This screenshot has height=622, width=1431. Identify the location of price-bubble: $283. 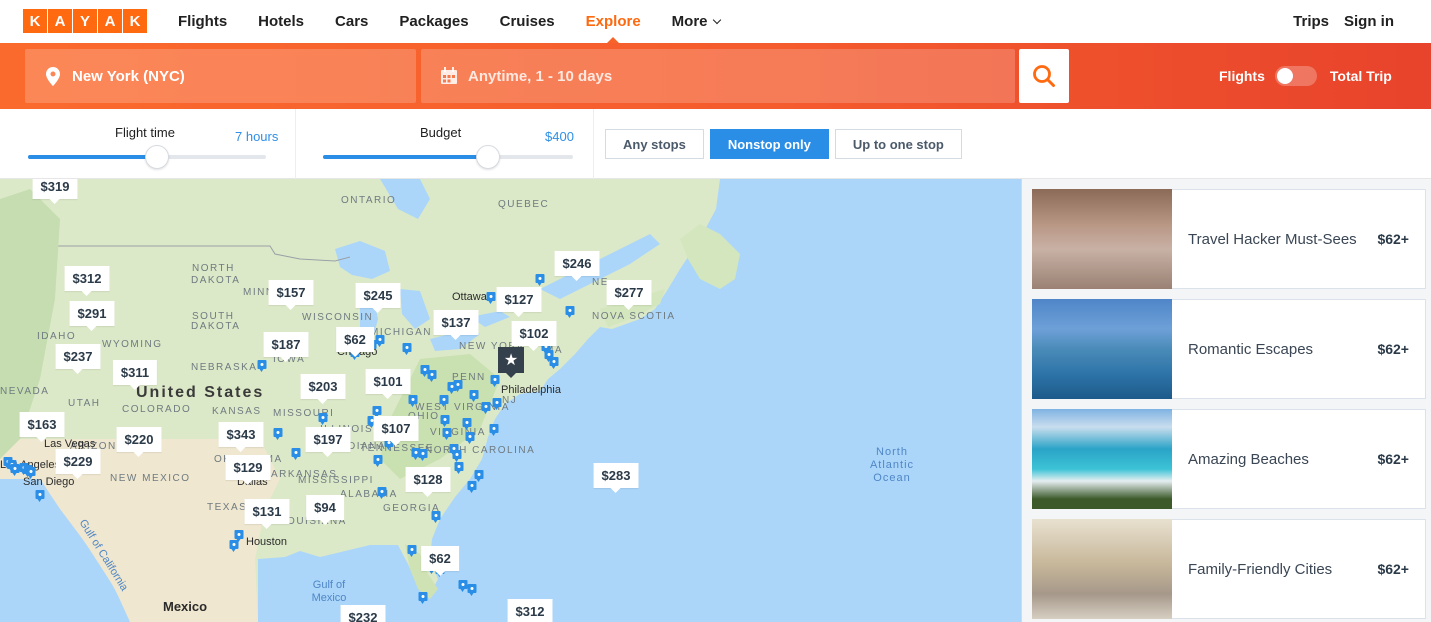
(616, 475).